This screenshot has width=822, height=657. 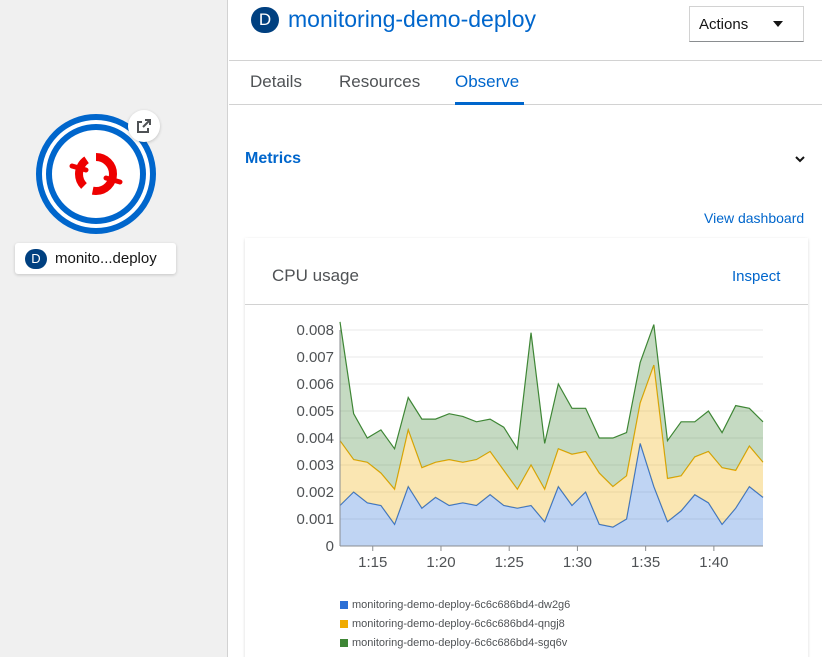 I want to click on tab-observe: Observe, so click(x=487, y=82).